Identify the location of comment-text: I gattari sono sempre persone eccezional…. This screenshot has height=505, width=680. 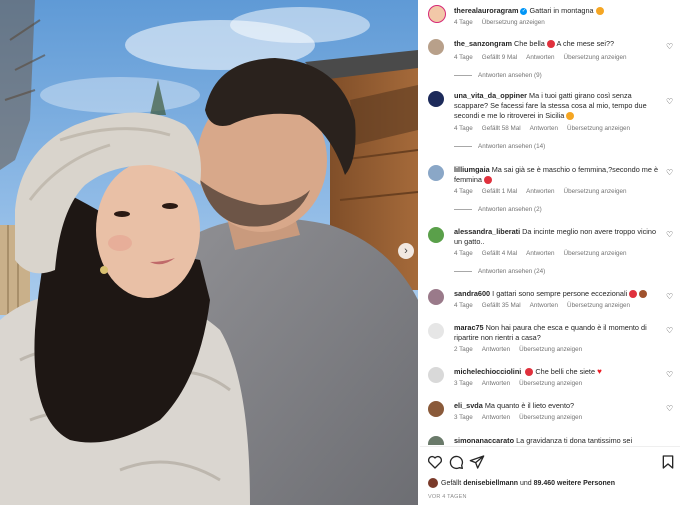
(560, 293).